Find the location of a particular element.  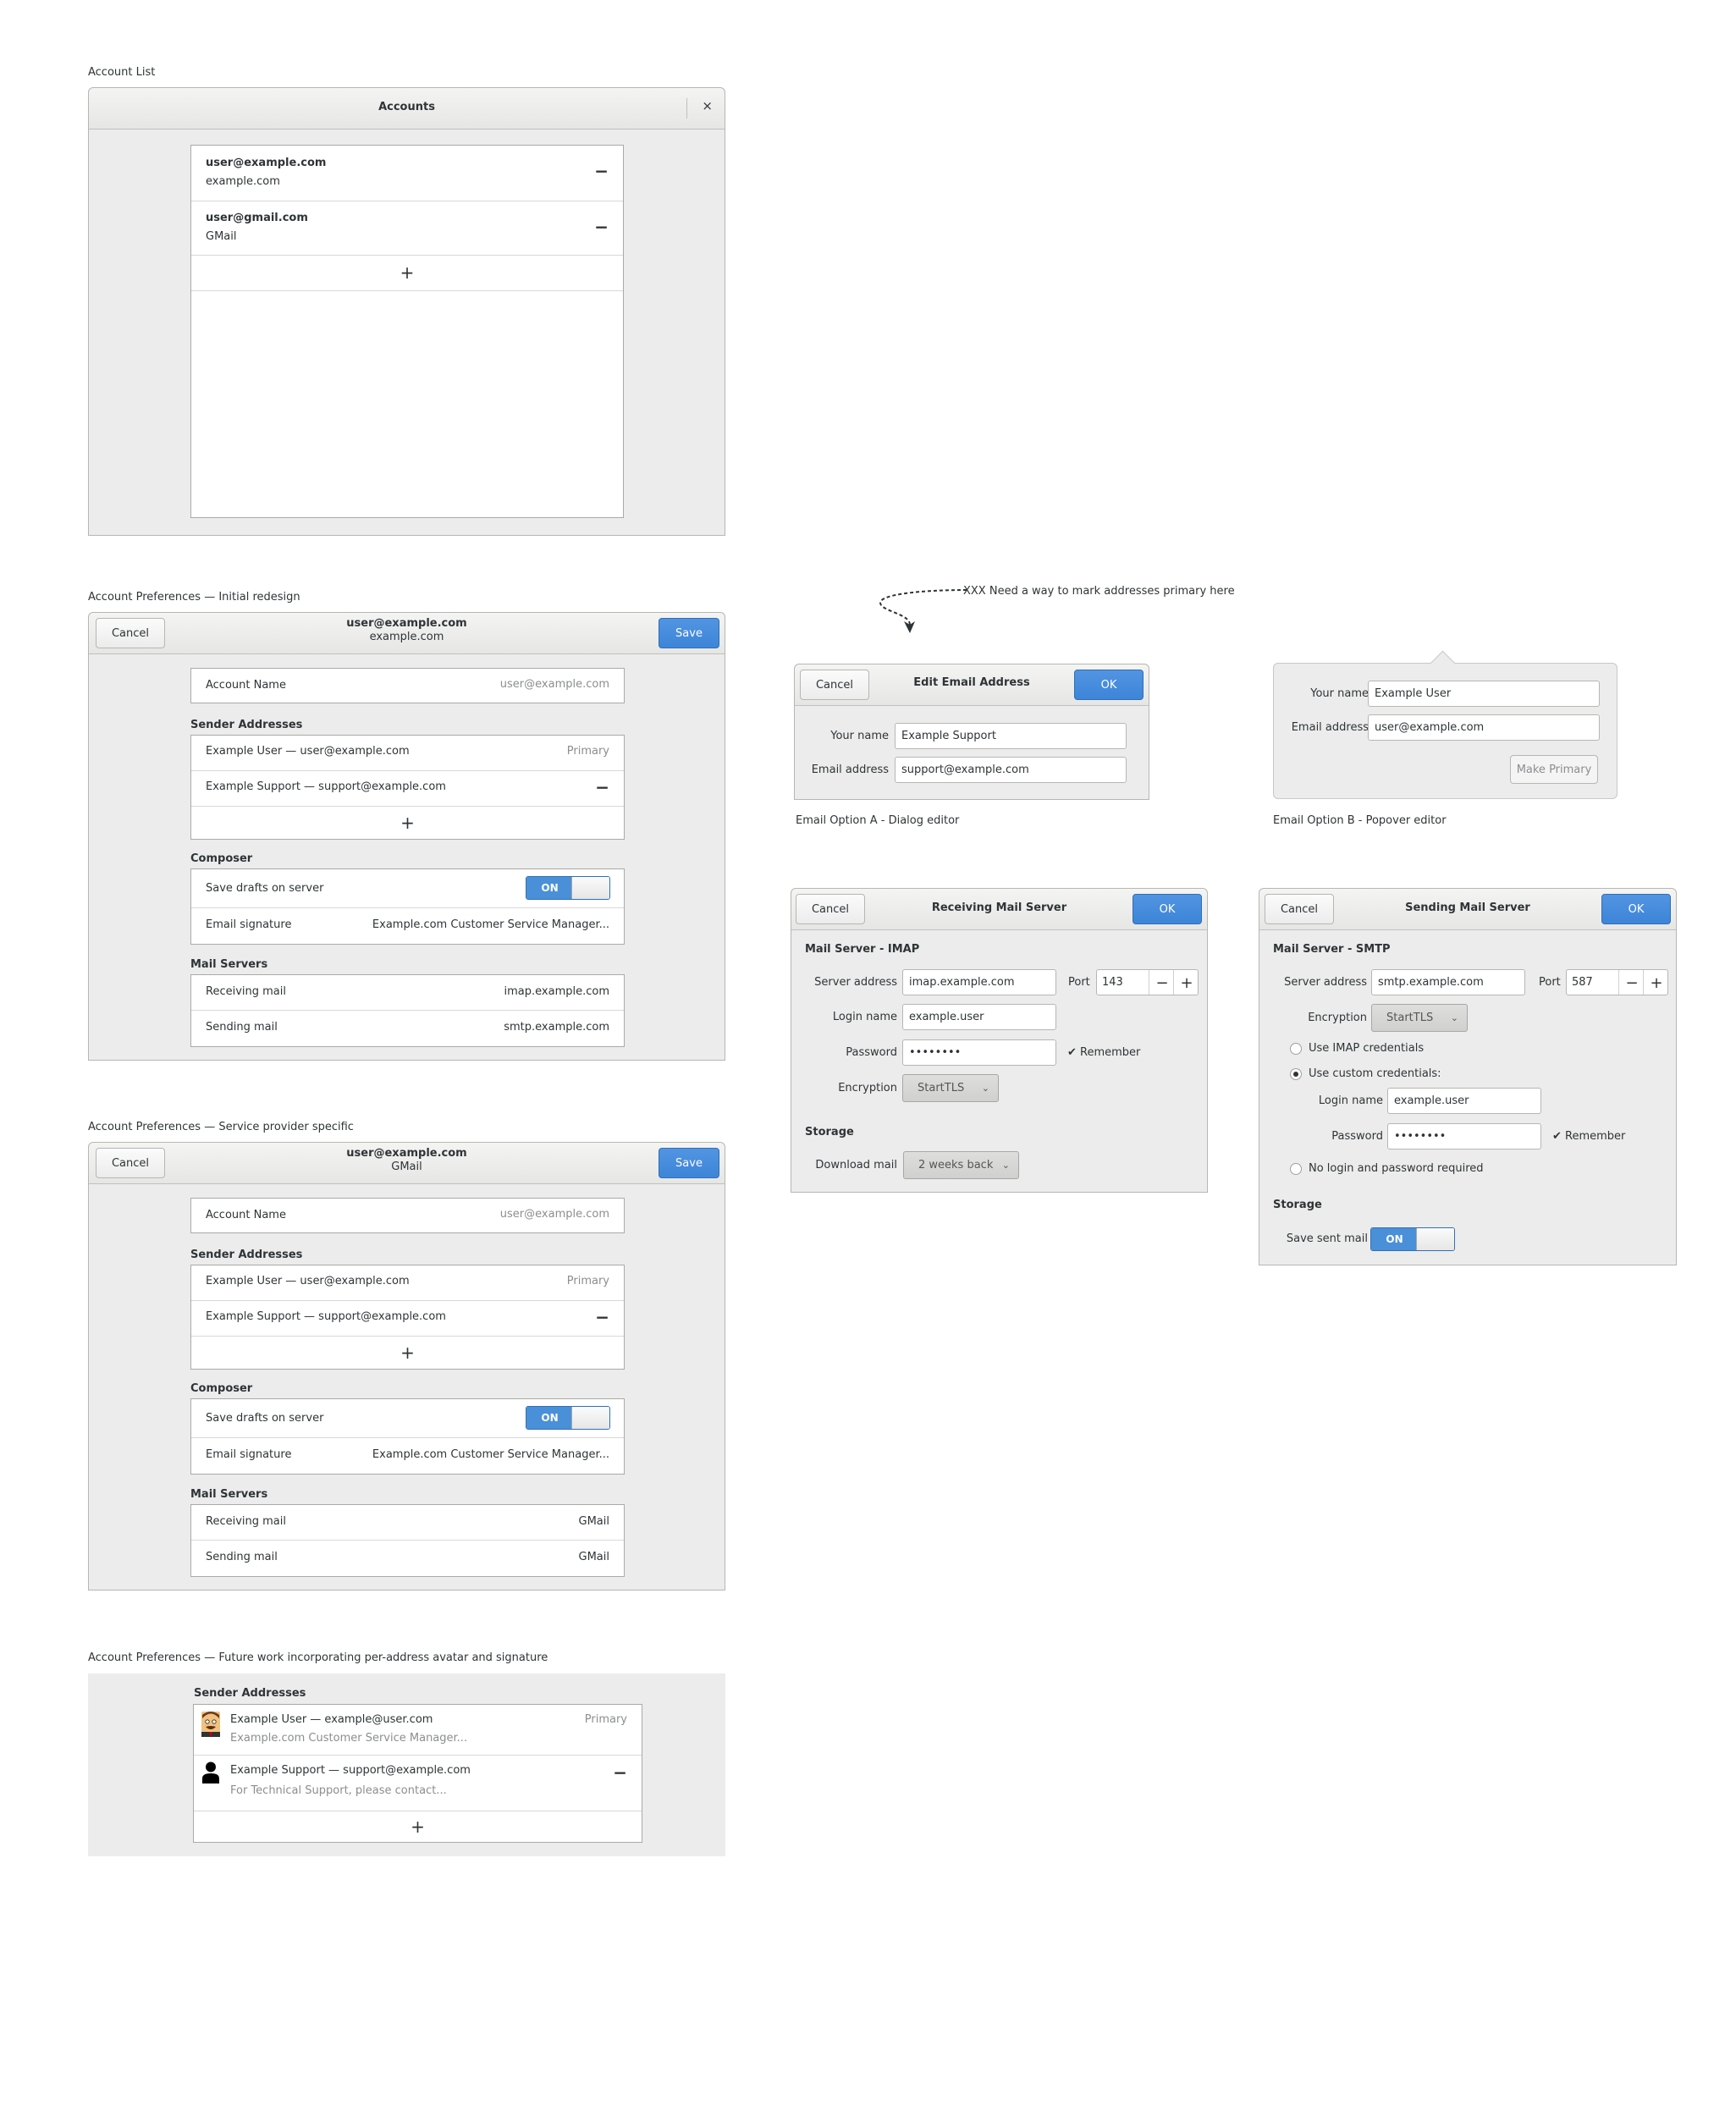

encryption-value: StartTLS is located at coordinates (941, 1088).